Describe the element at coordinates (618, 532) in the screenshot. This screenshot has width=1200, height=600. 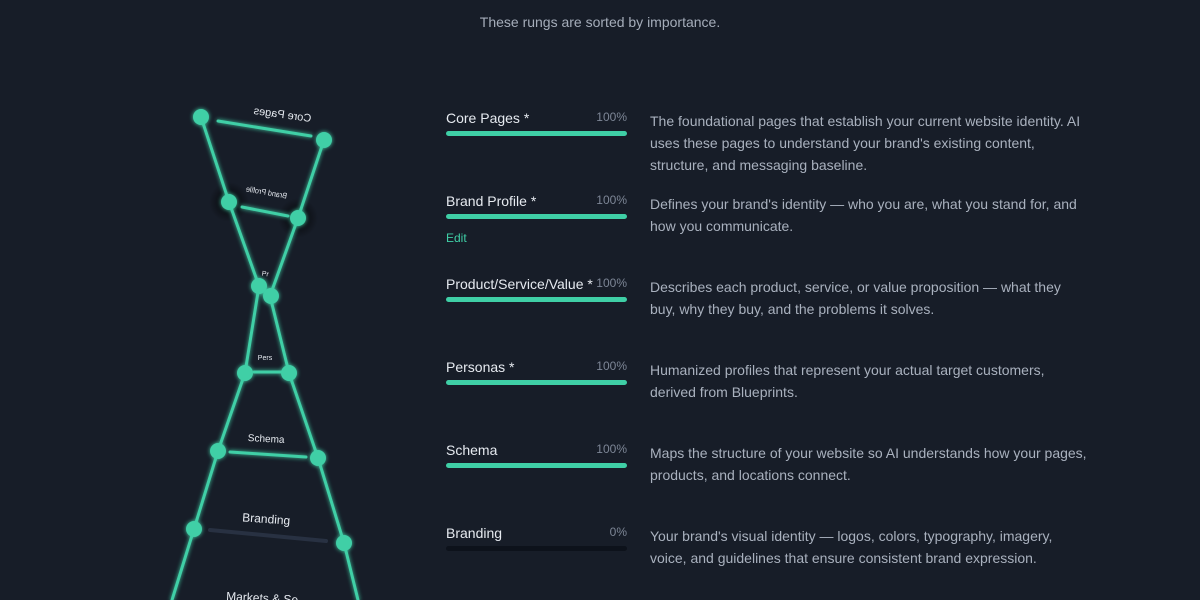
I see `rung-percent: 0%` at that location.